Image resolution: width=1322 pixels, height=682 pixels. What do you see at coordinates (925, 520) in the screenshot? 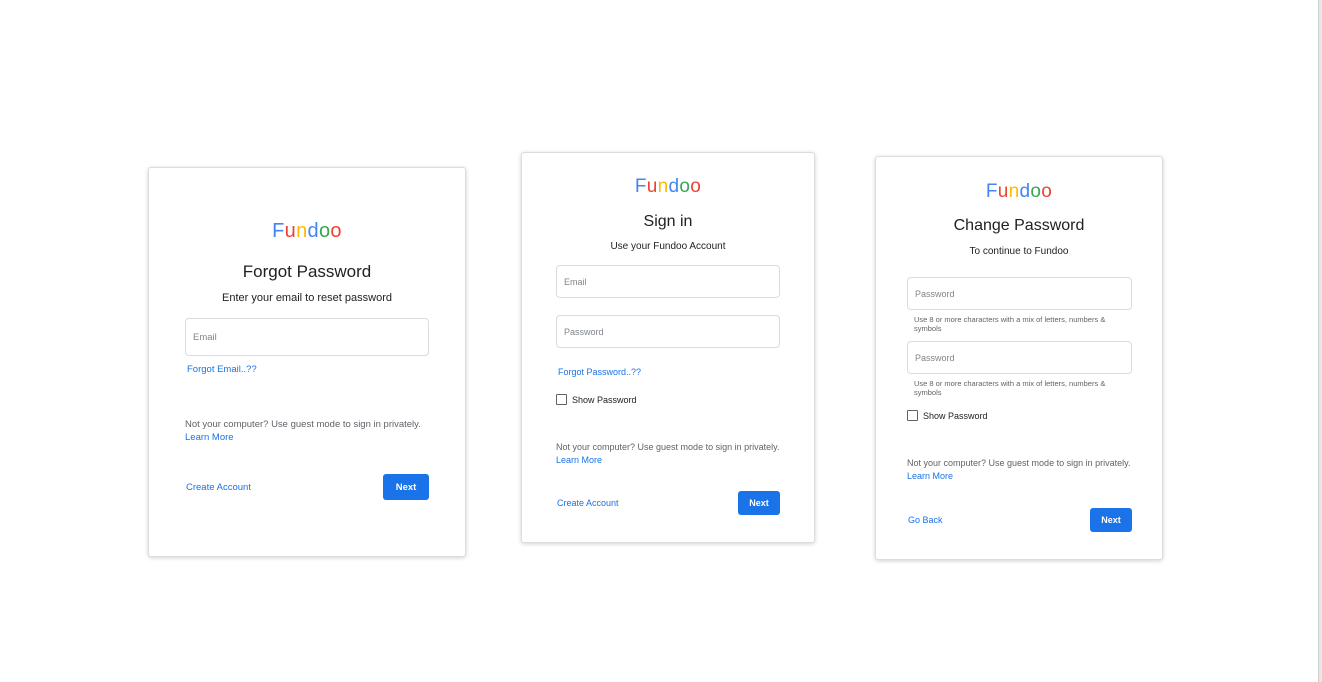
I see `go-back-link: Go Back` at bounding box center [925, 520].